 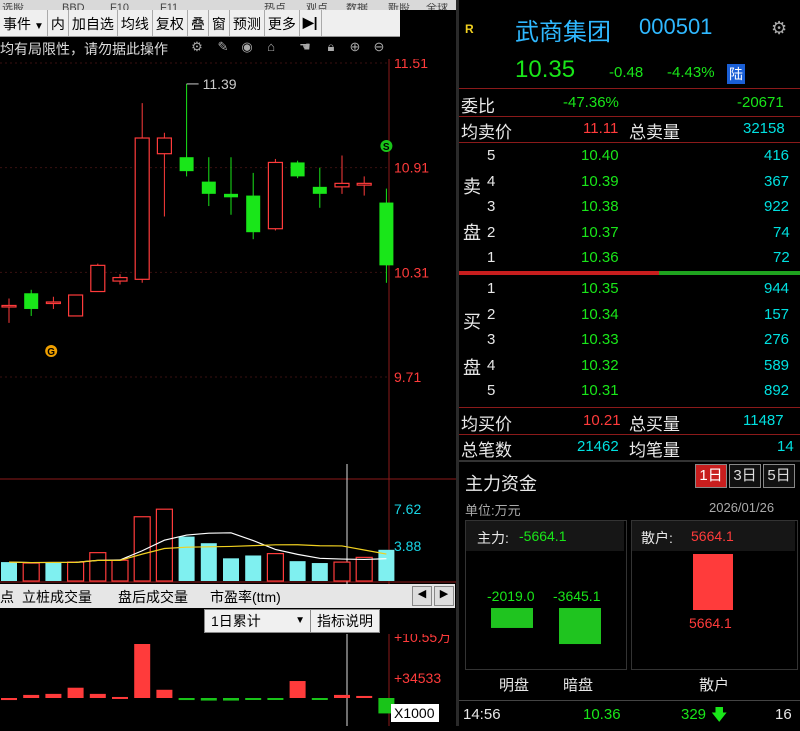 What do you see at coordinates (777, 340) in the screenshot?
I see `book-volume: 276` at bounding box center [777, 340].